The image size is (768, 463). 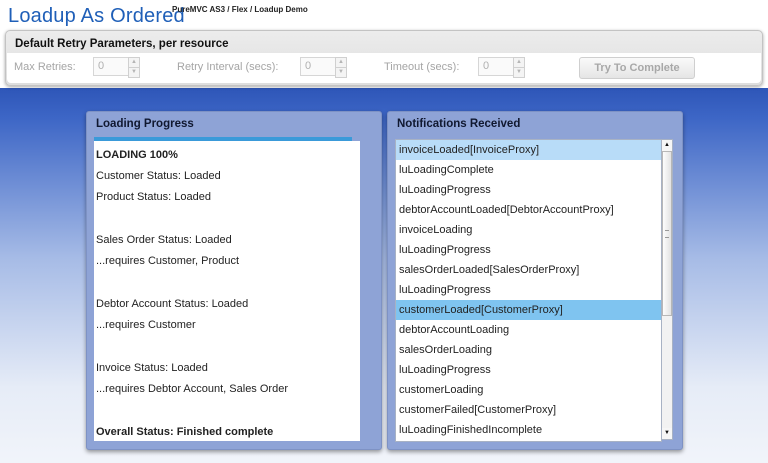 What do you see at coordinates (528, 390) in the screenshot?
I see `list-item: customerLoading` at bounding box center [528, 390].